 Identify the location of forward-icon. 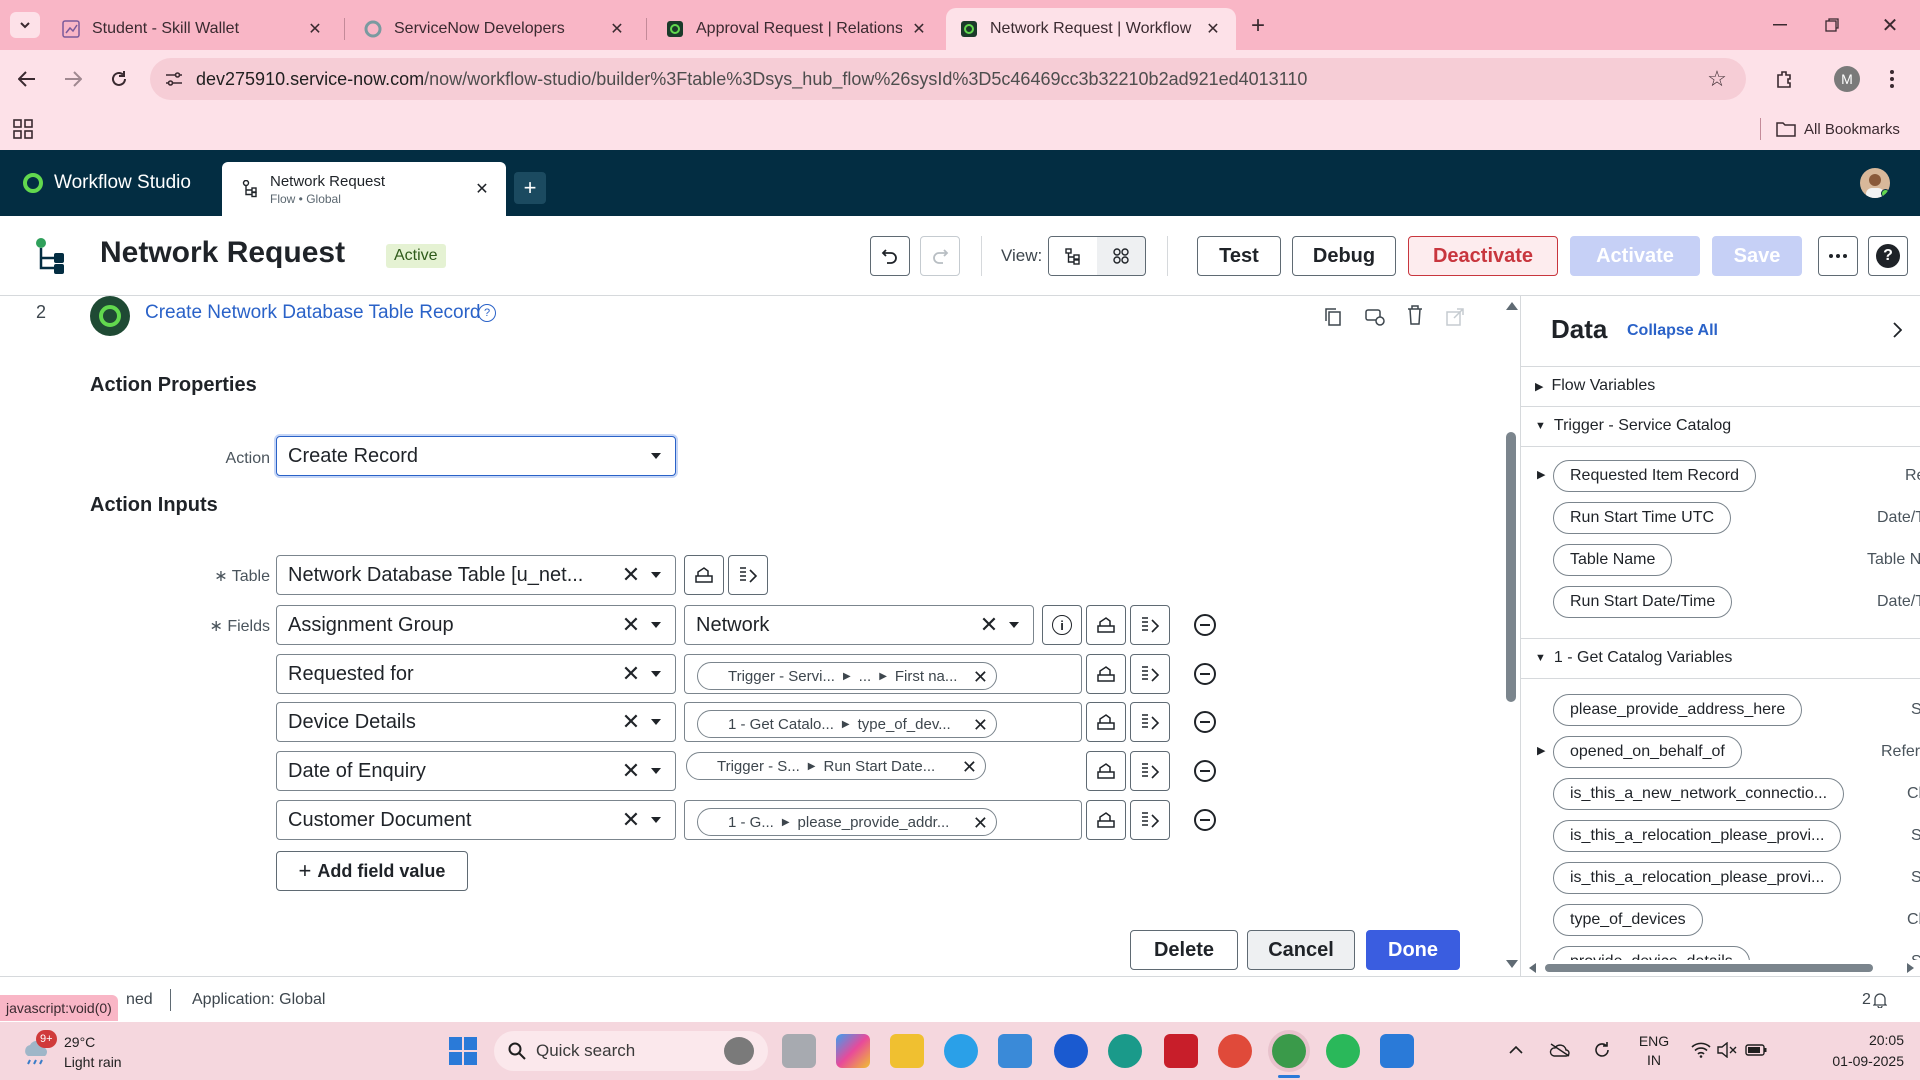
(73, 79).